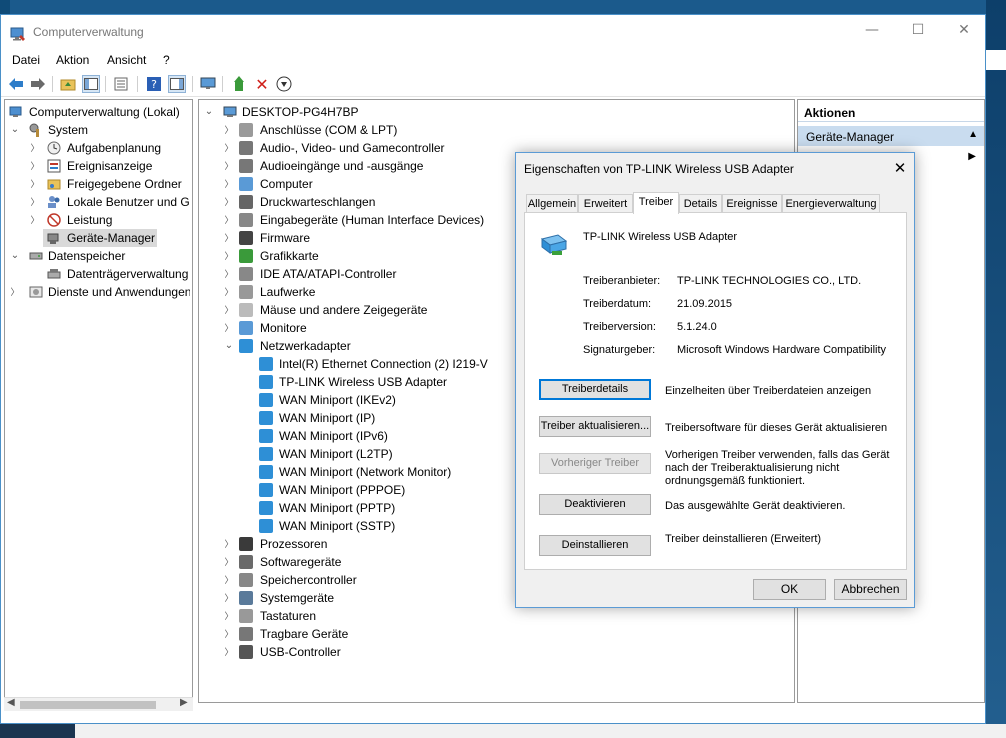 Image resolution: width=1006 pixels, height=738 pixels. What do you see at coordinates (208, 84) in the screenshot?
I see `scan-hardware-monitor-icon` at bounding box center [208, 84].